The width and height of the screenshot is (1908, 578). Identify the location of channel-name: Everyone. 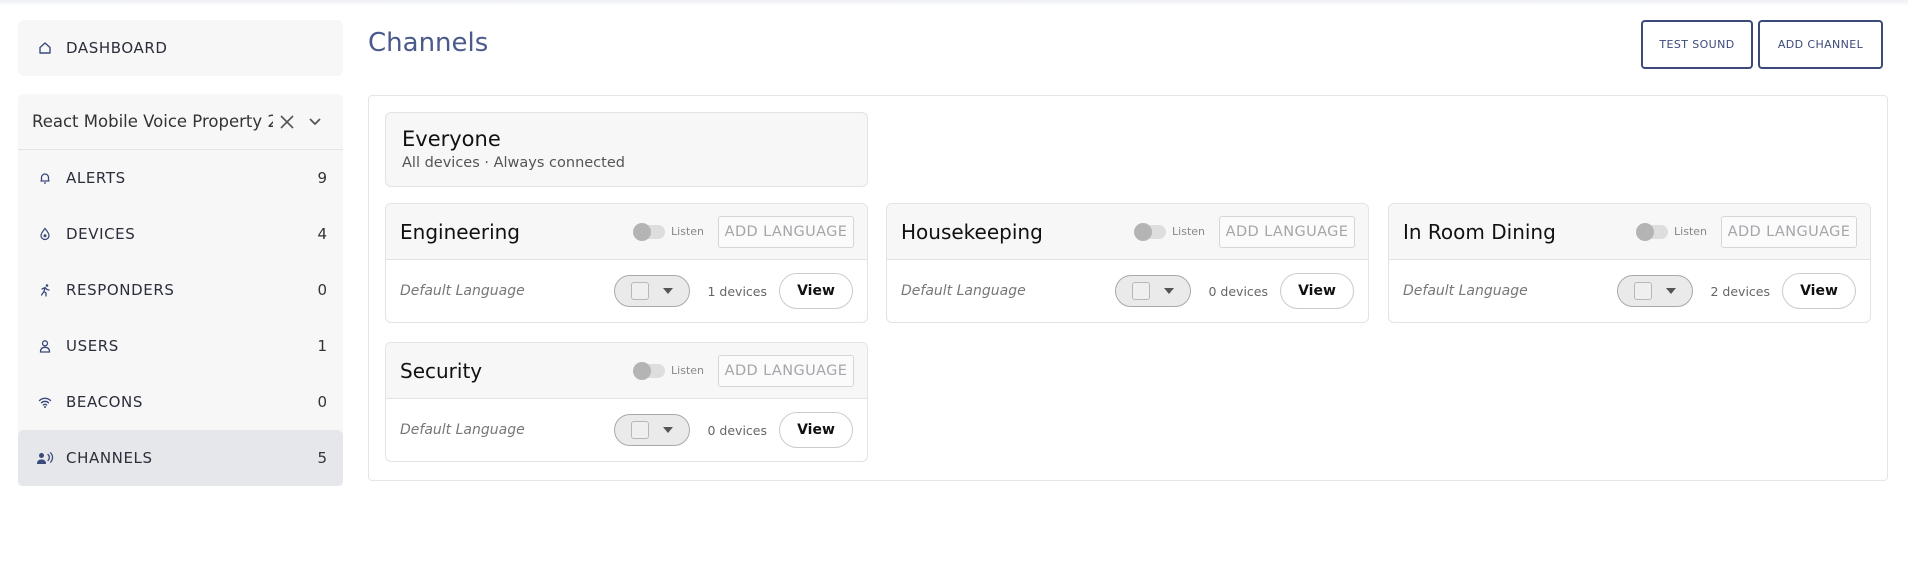
(451, 139).